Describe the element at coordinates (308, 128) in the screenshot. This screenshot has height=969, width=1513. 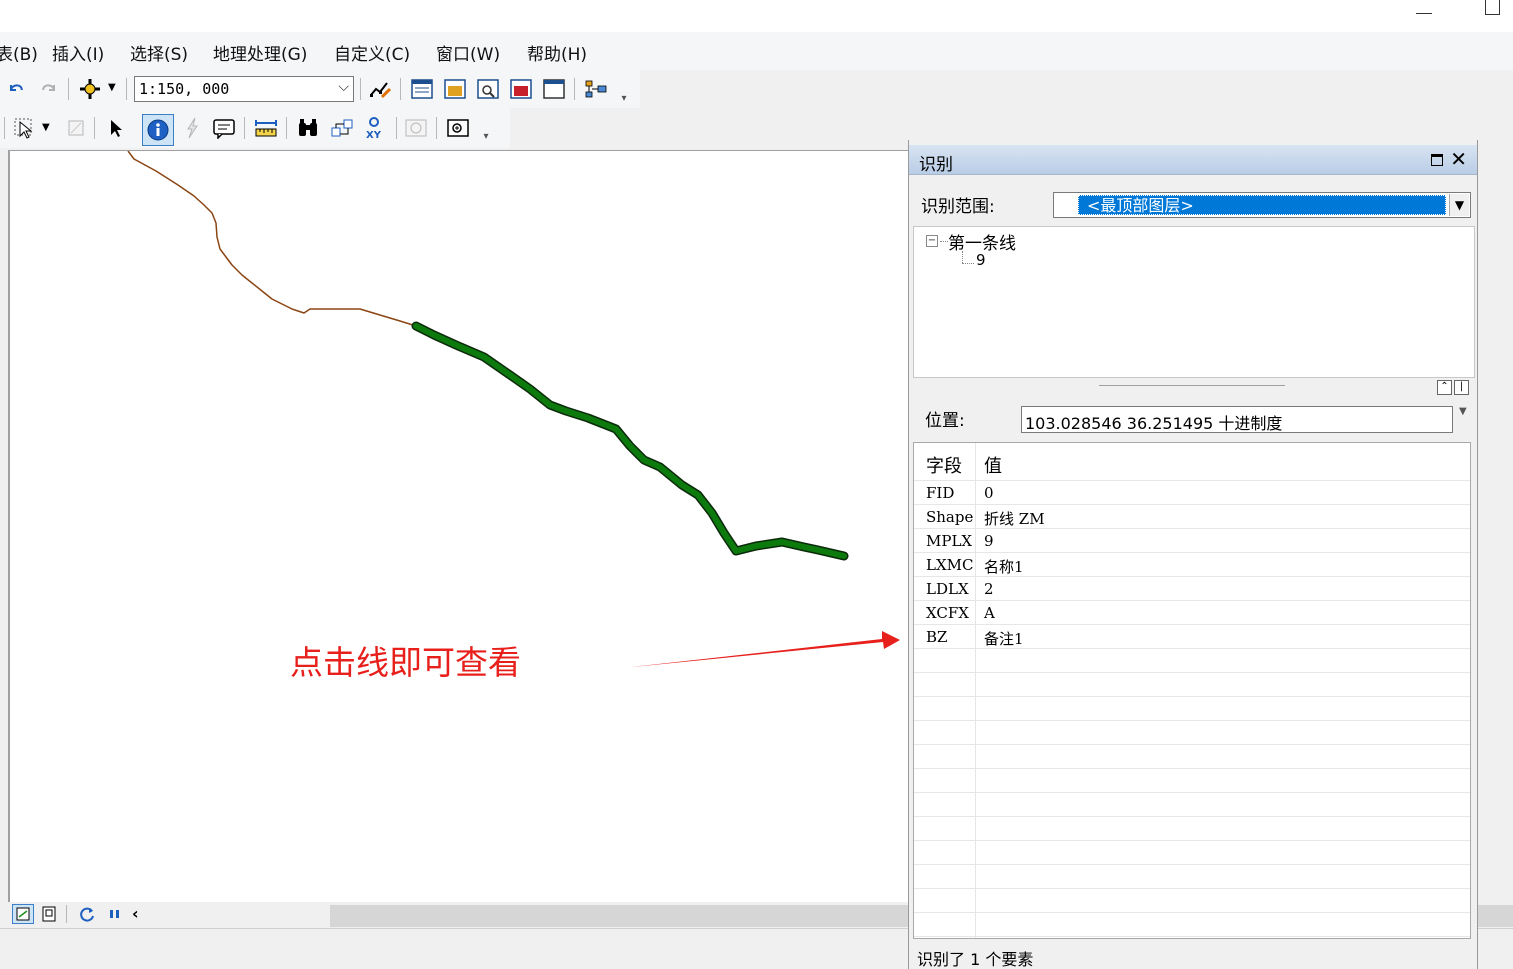
I see `find-icon` at that location.